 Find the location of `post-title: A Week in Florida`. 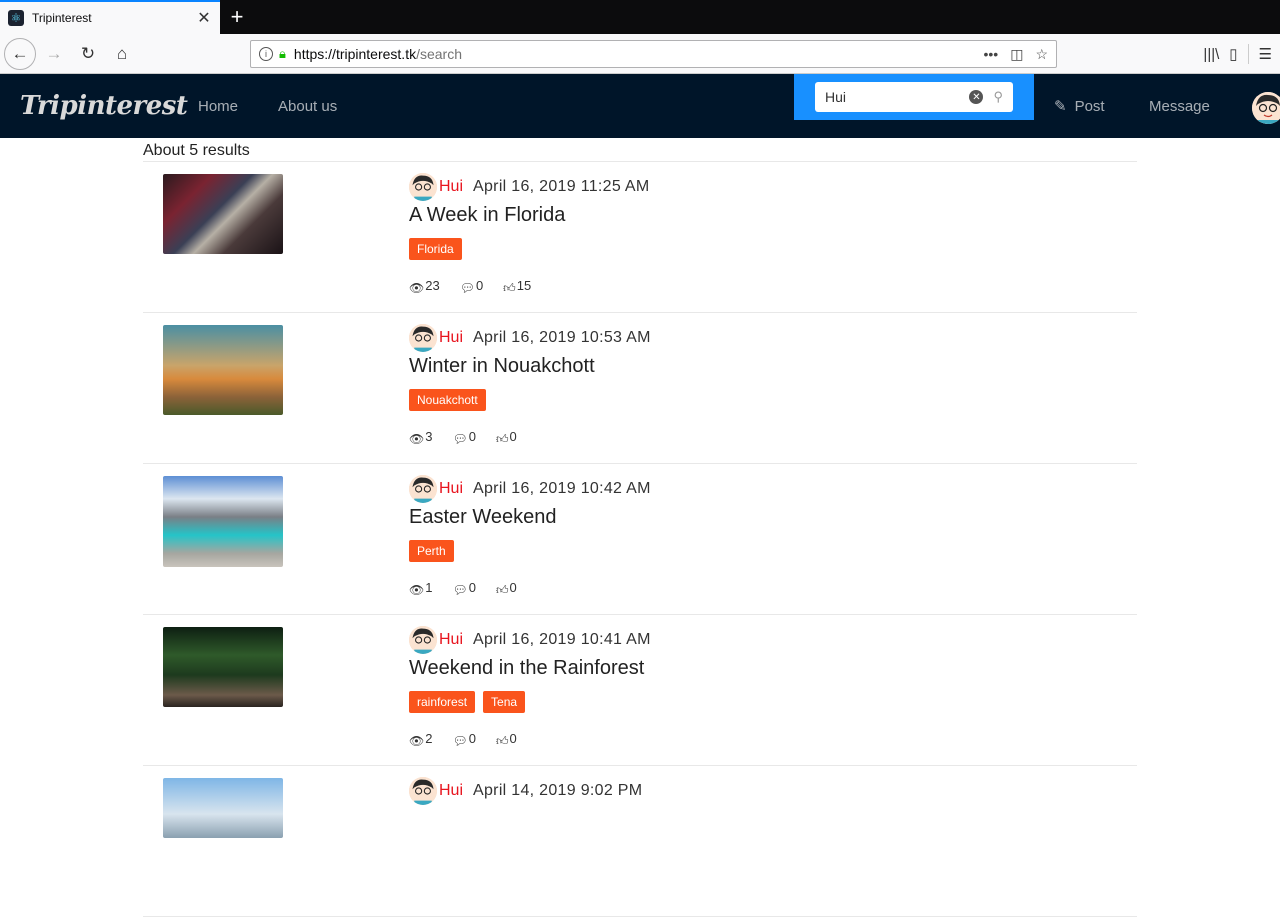

post-title: A Week in Florida is located at coordinates (529, 218).